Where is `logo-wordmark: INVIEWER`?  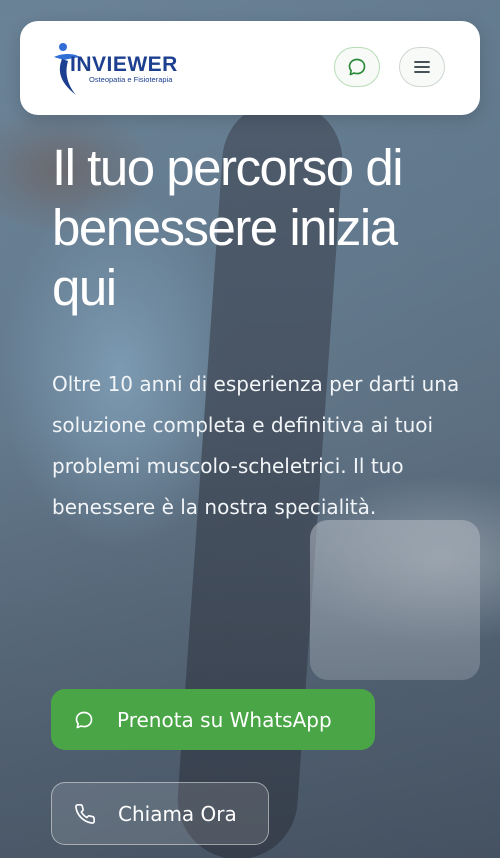
logo-wordmark: INVIEWER is located at coordinates (124, 64).